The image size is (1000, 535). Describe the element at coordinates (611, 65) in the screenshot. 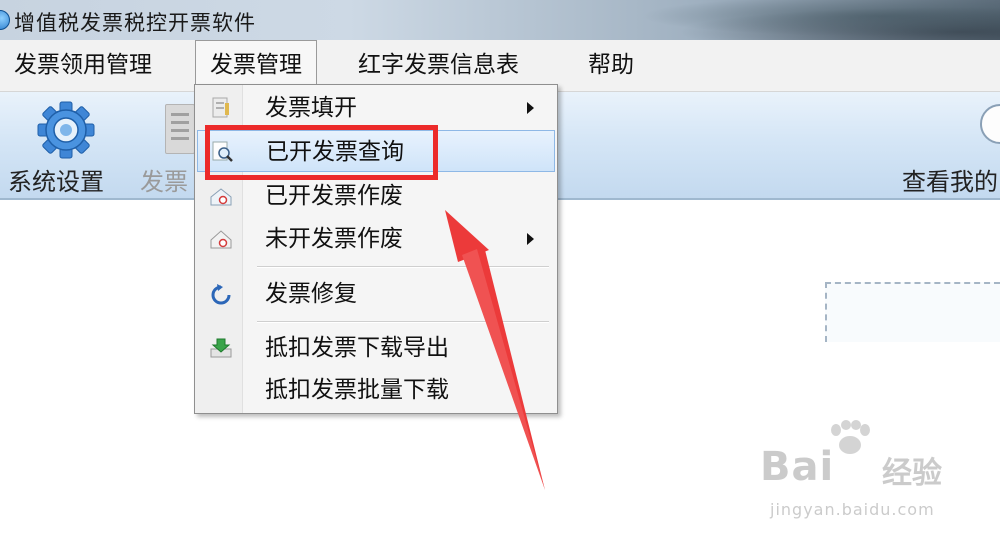

I see `menu-help: 帮助` at that location.